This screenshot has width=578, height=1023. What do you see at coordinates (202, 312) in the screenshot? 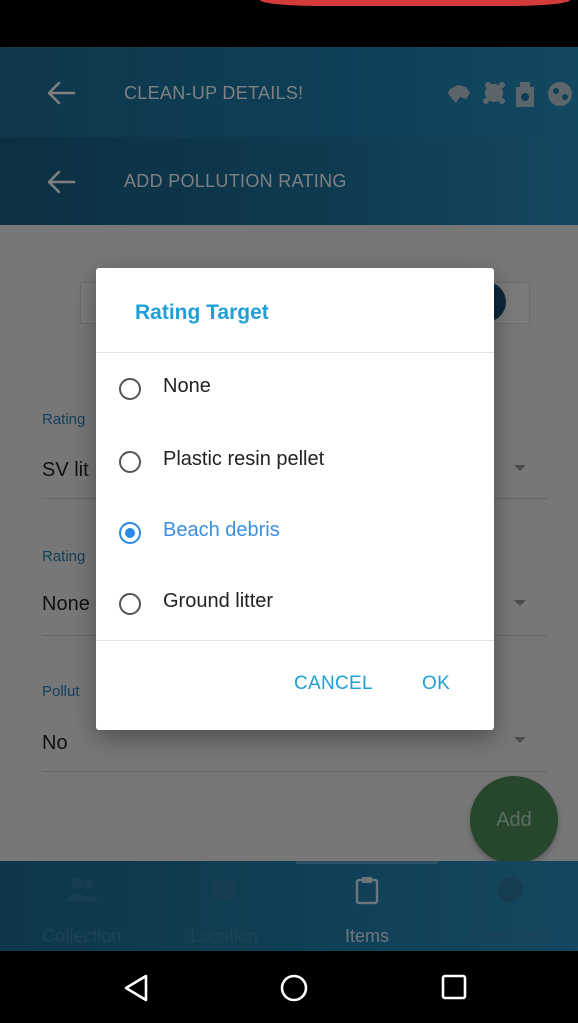
I see `dialog-title: Rating Target` at bounding box center [202, 312].